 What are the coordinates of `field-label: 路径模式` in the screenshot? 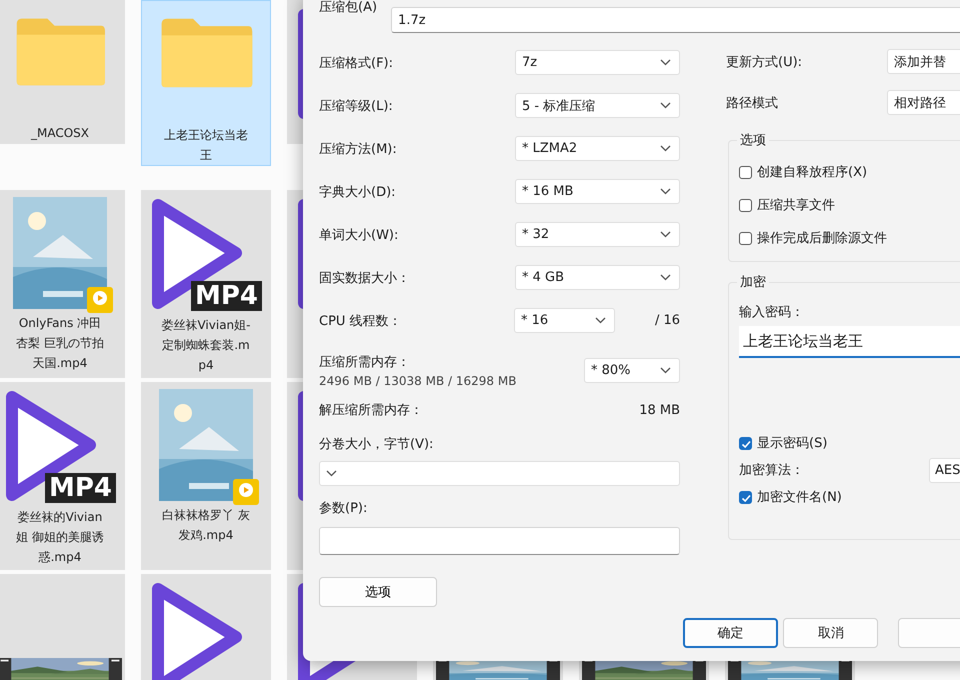 It's located at (752, 103).